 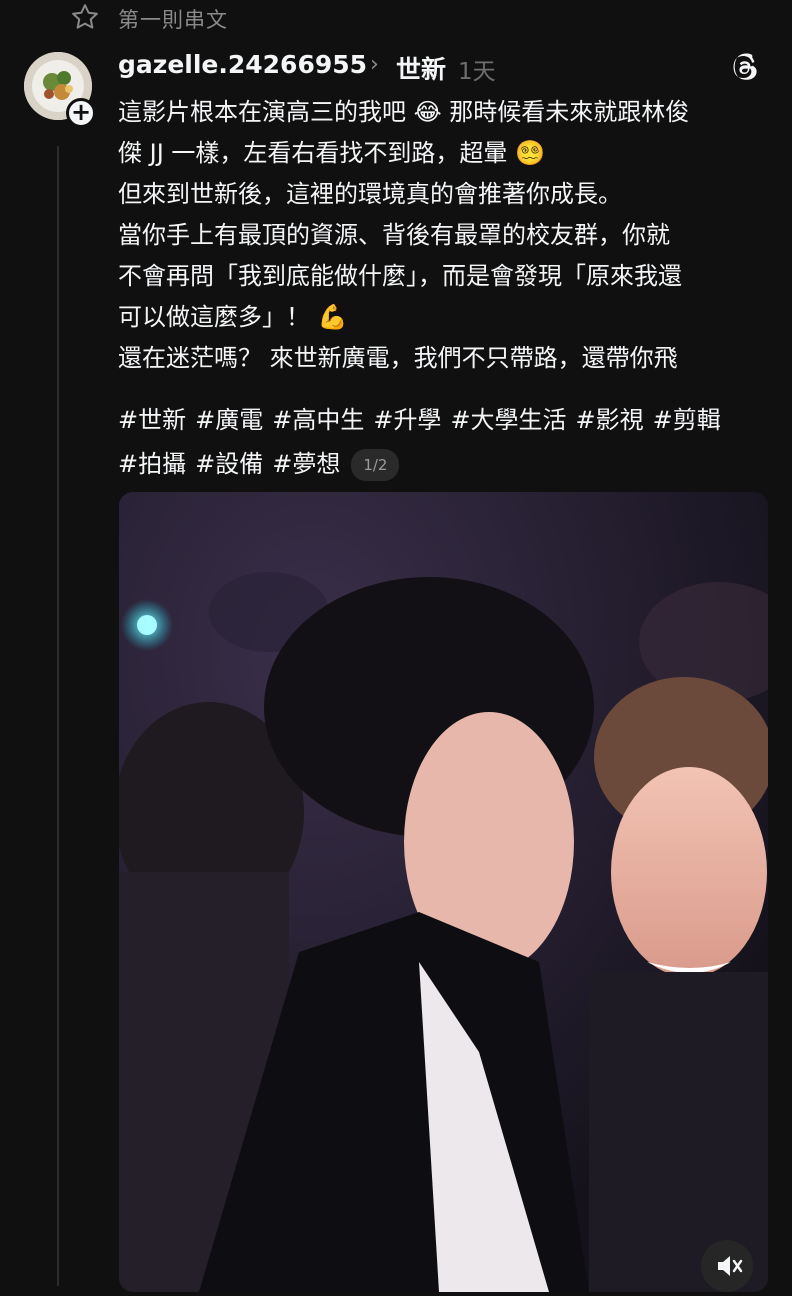 What do you see at coordinates (394, 235) in the screenshot?
I see `post-line: 當你手上有最頂的資源、背後有最罩的校友群，你就` at bounding box center [394, 235].